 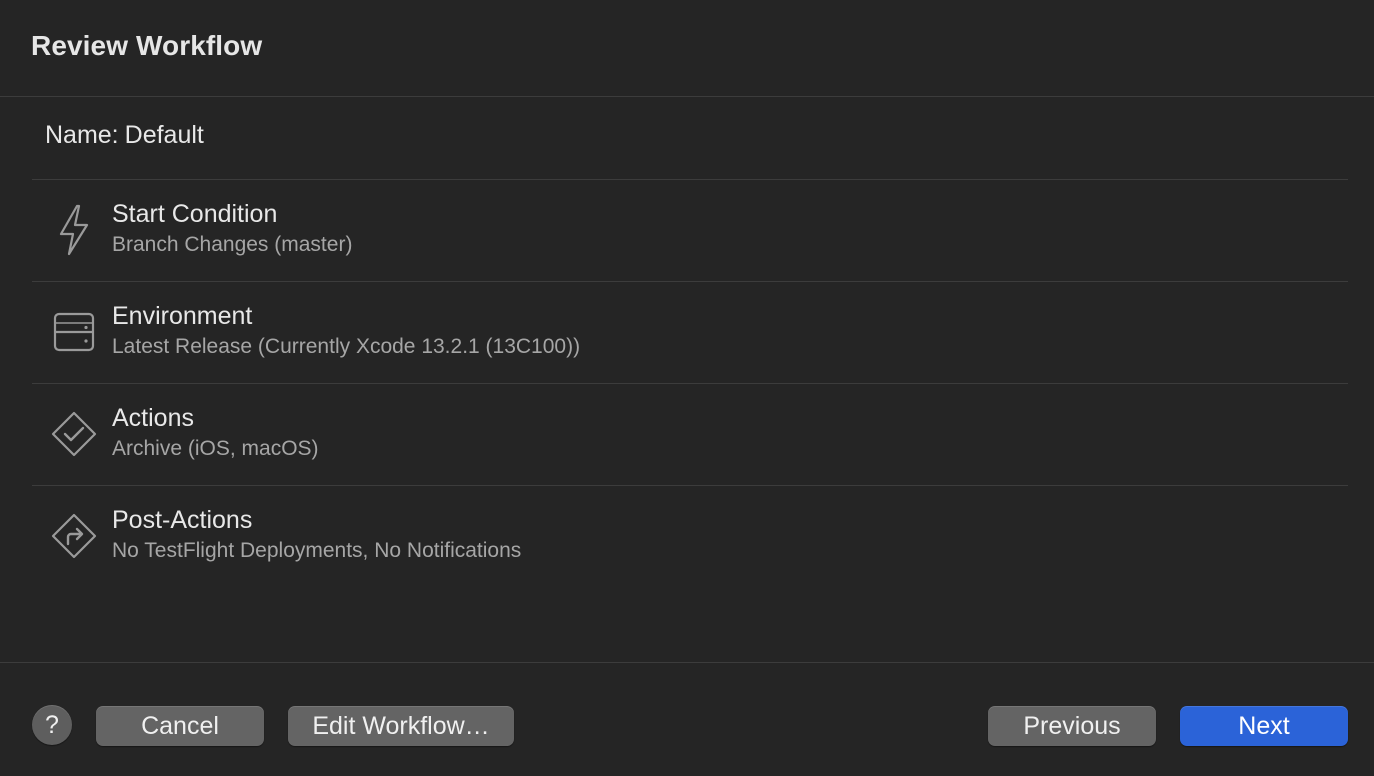 What do you see at coordinates (232, 244) in the screenshot?
I see `start-condition-subtitle: Branch Changes (master)` at bounding box center [232, 244].